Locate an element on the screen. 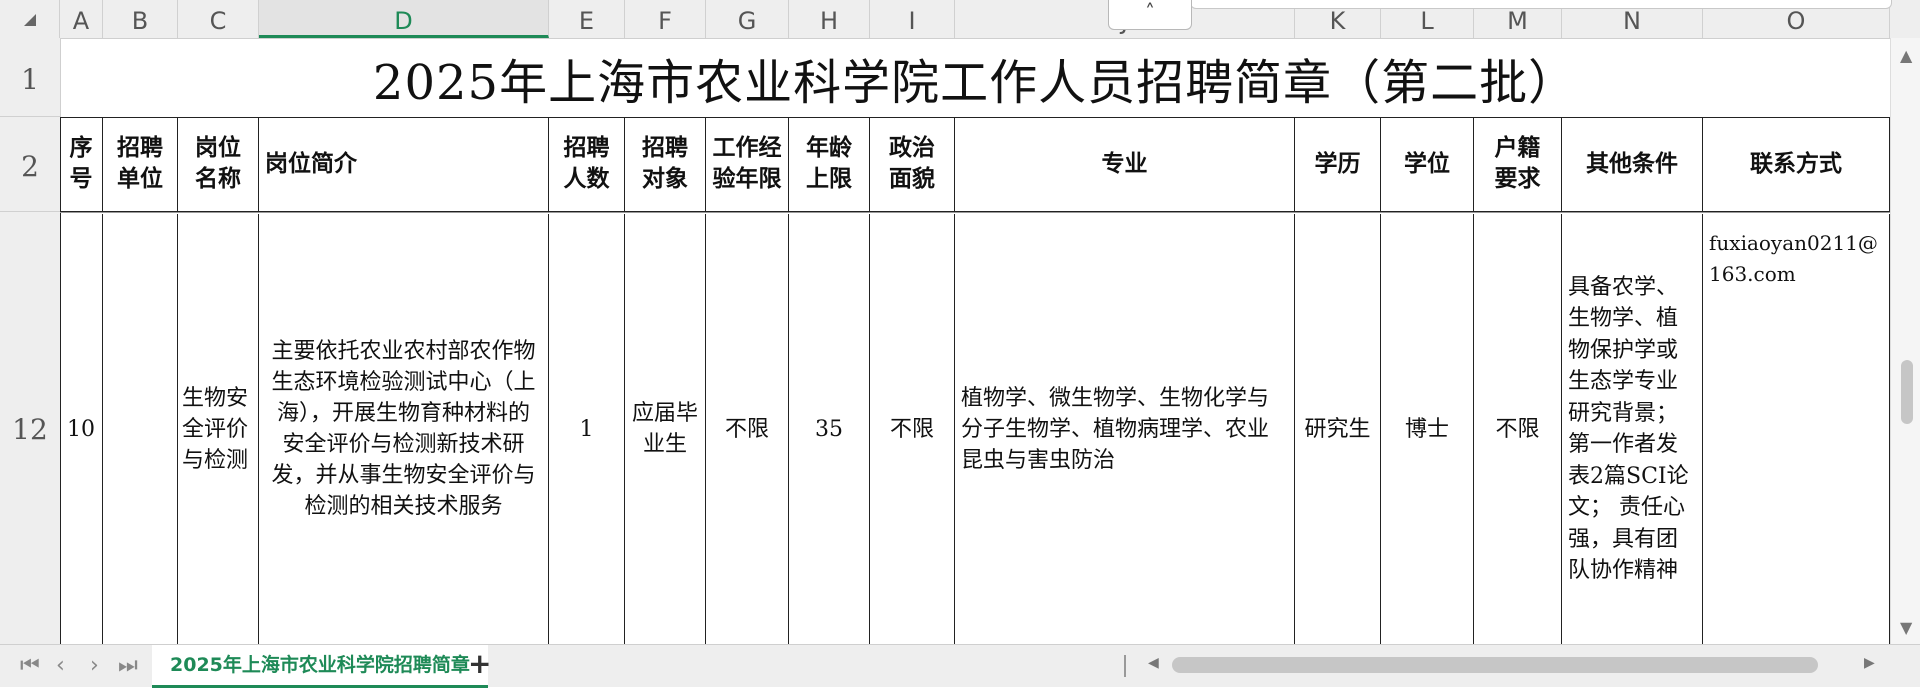  header-contact: 联系方式 is located at coordinates (1796, 164).